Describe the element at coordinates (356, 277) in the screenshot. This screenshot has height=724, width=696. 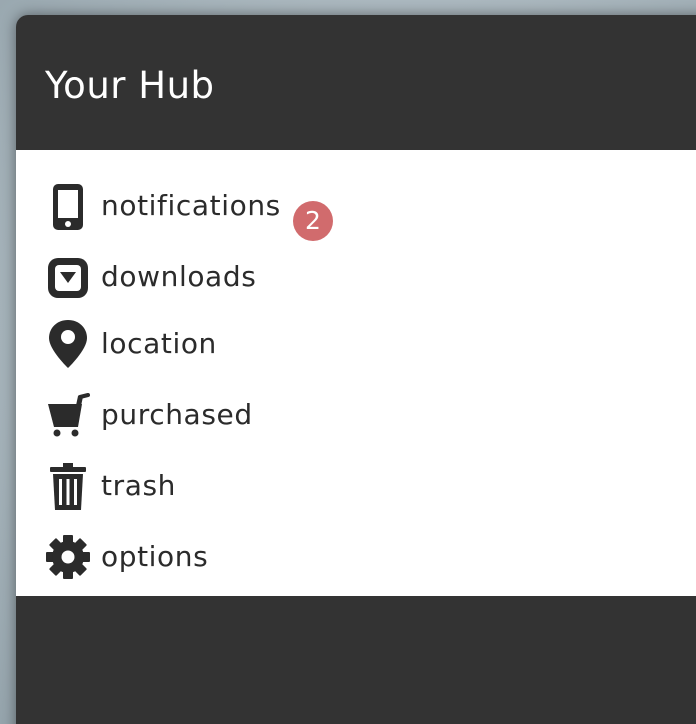
I see `menu-item-downloads: downloads` at that location.